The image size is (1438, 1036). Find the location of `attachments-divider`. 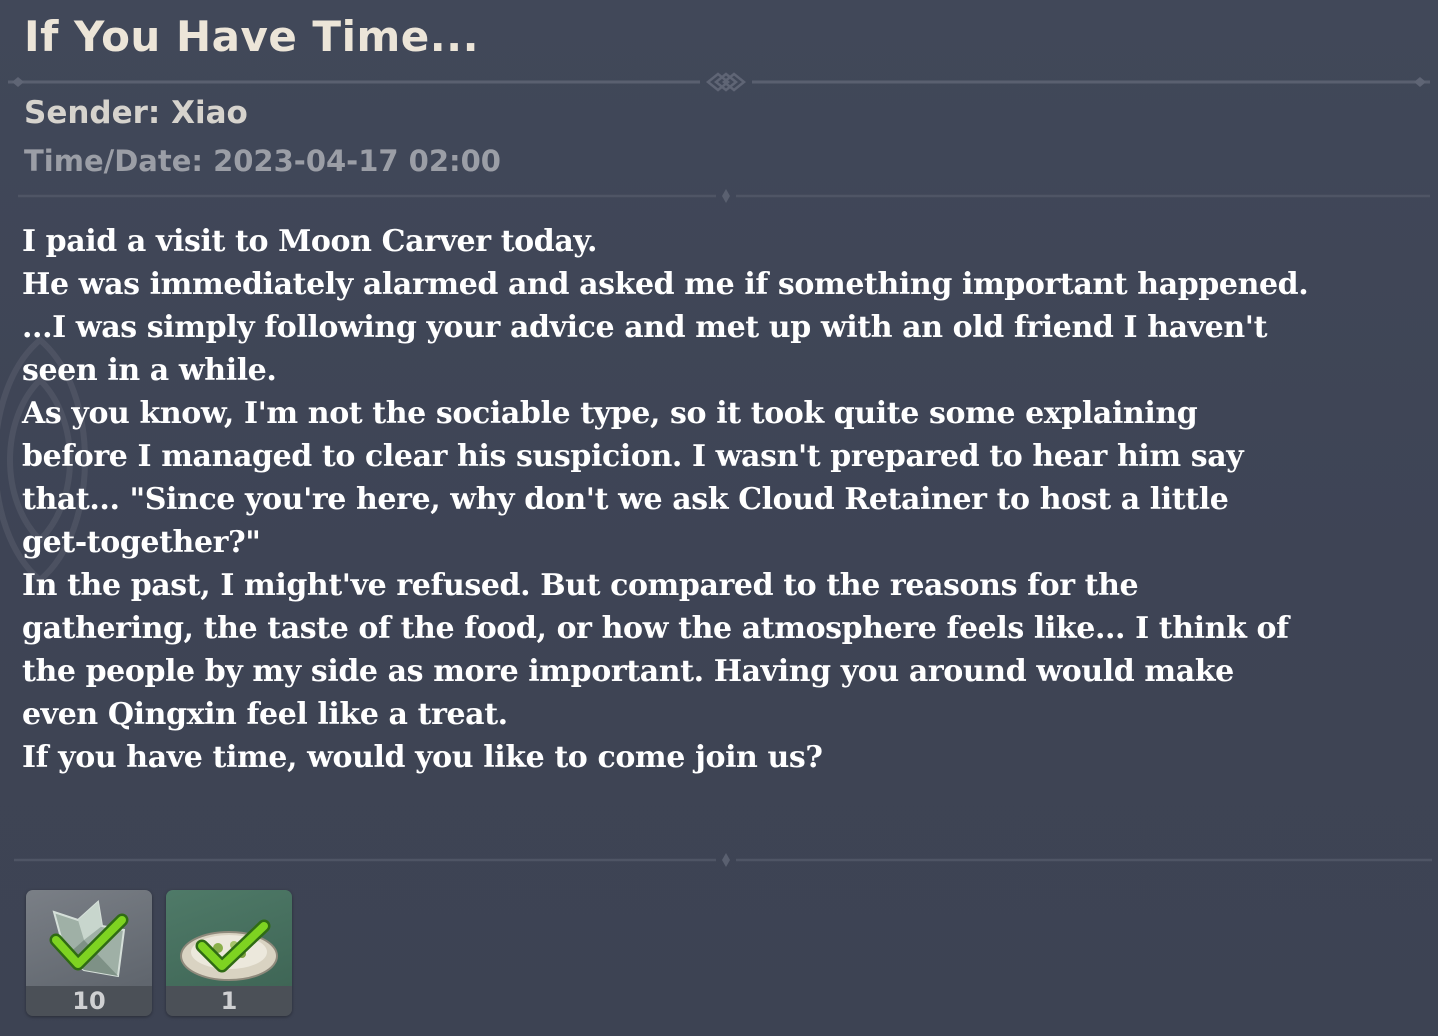

attachments-divider is located at coordinates (723, 860).